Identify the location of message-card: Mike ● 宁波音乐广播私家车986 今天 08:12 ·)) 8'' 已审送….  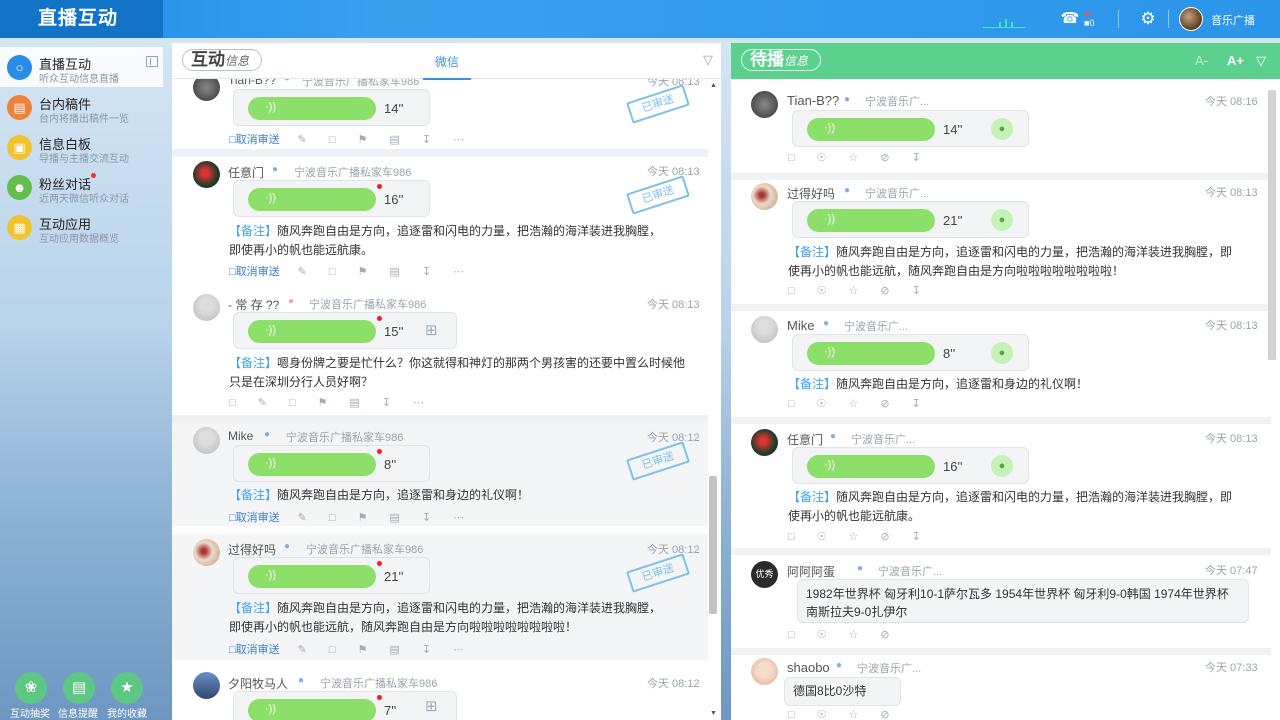
(440, 474).